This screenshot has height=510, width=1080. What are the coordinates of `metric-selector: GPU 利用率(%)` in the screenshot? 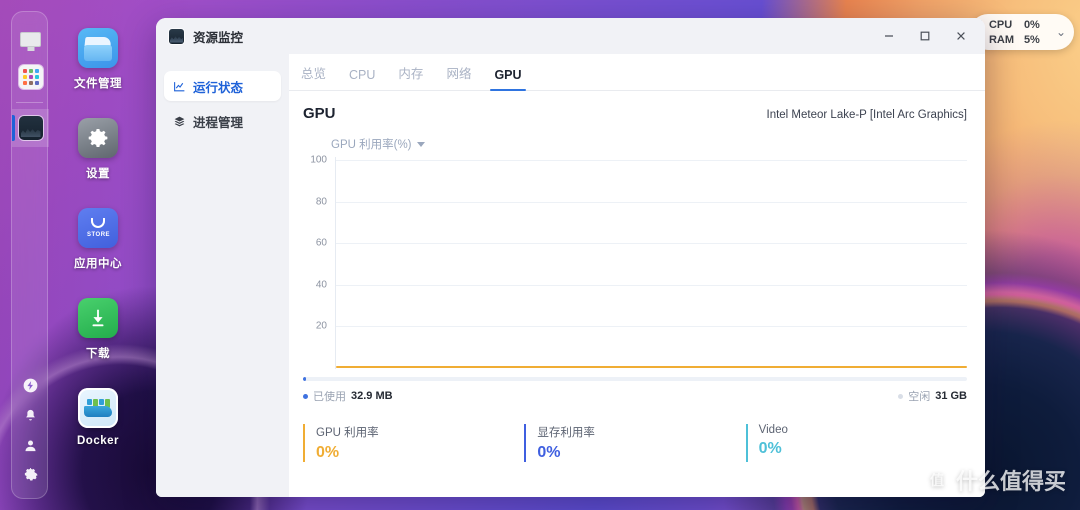 It's located at (378, 144).